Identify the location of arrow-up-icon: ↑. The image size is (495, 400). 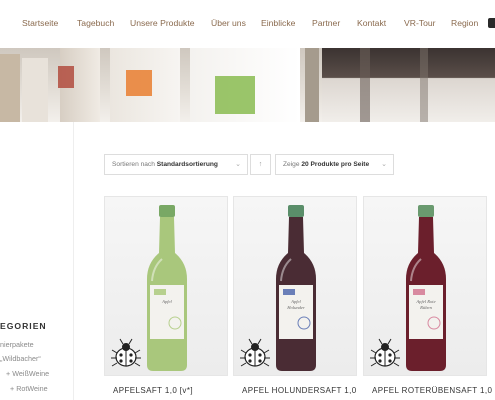
(260, 164).